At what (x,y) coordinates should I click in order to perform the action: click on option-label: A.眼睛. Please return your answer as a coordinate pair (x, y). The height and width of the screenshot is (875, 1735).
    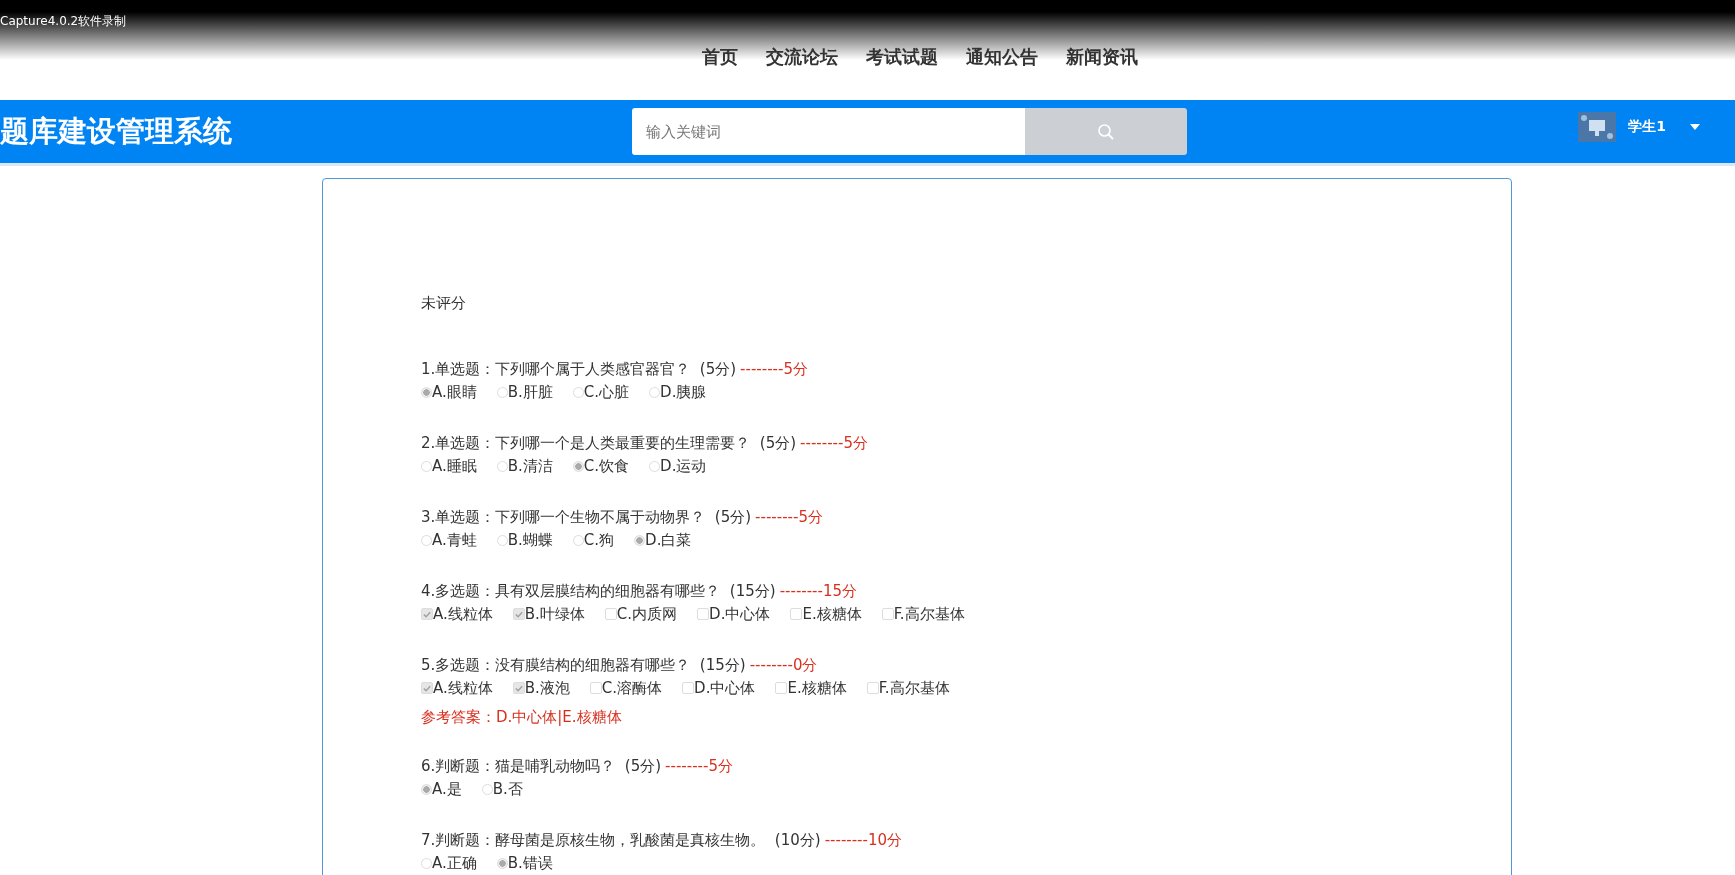
    Looking at the image, I should click on (454, 392).